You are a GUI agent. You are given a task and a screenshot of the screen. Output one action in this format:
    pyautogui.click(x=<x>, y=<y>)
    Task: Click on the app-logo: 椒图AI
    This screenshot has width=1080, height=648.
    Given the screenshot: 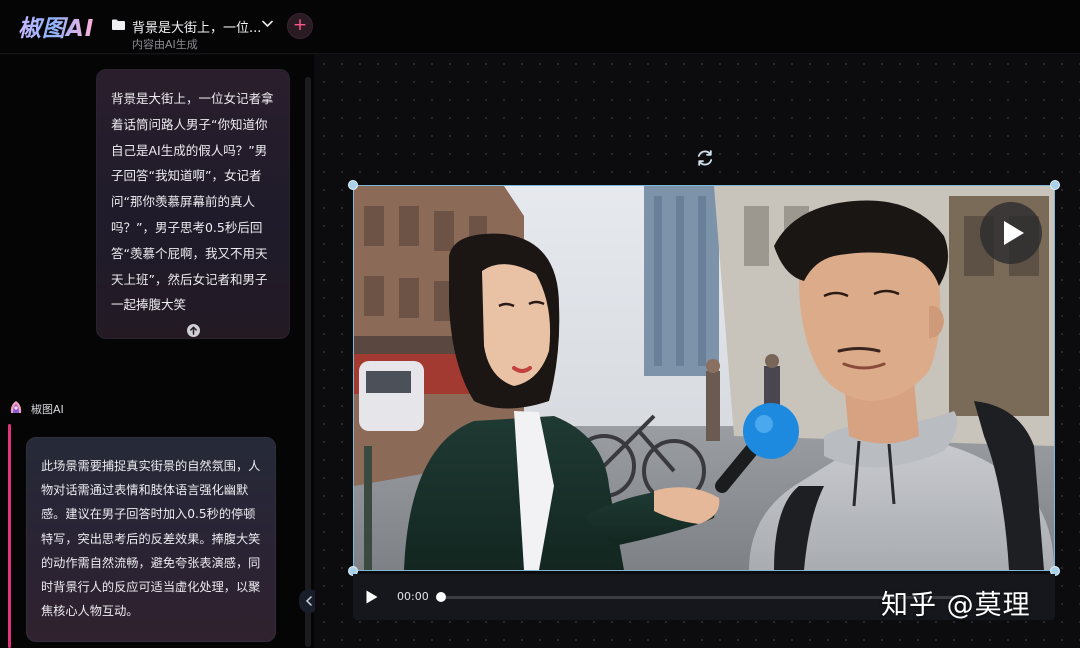 What is the action you would take?
    pyautogui.click(x=56, y=26)
    